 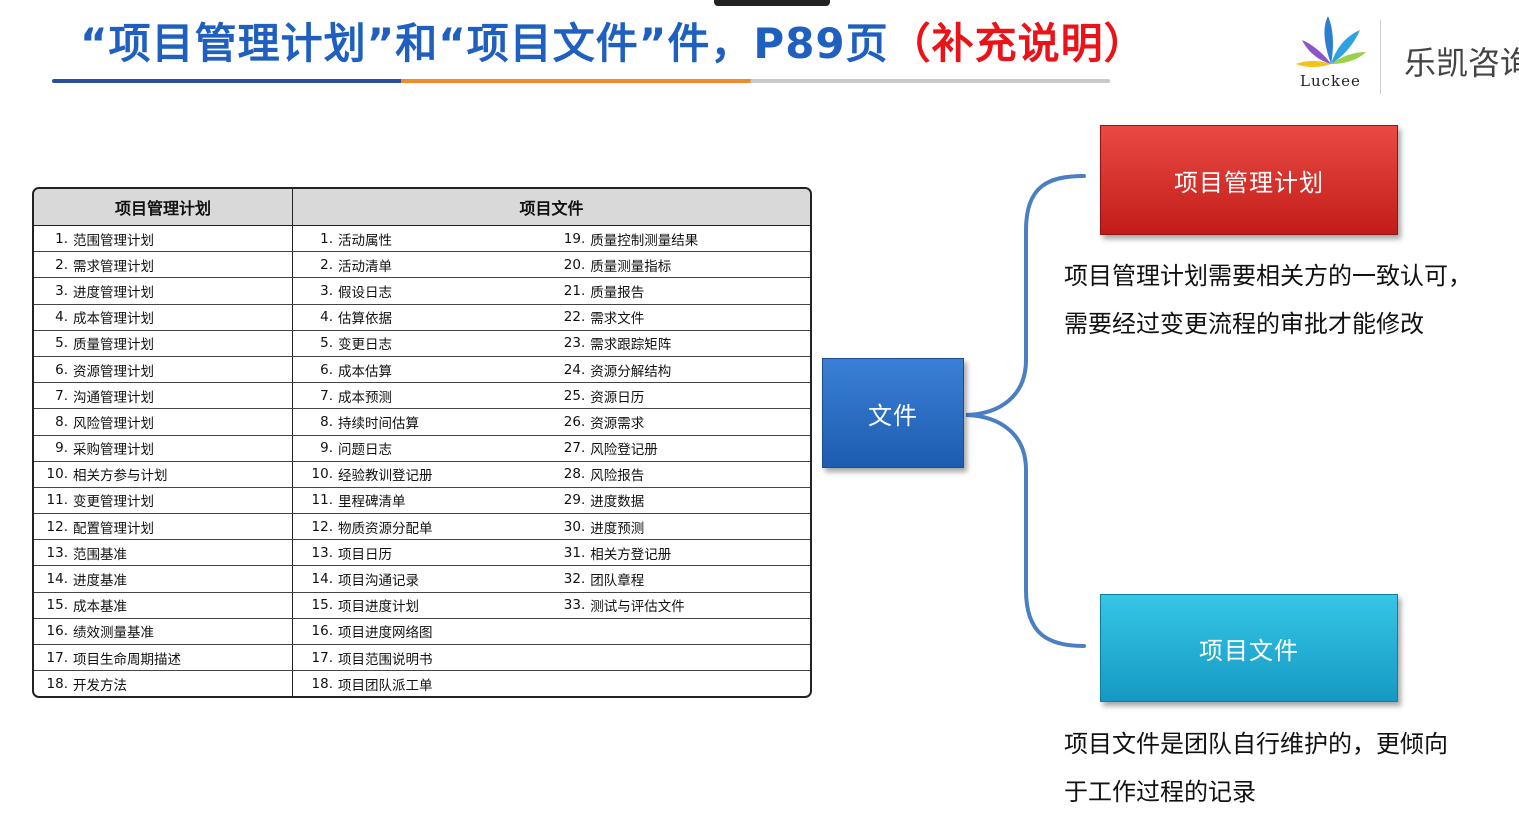 I want to click on document-item-cell: 31. 相关方登记册, so click(x=680, y=553).